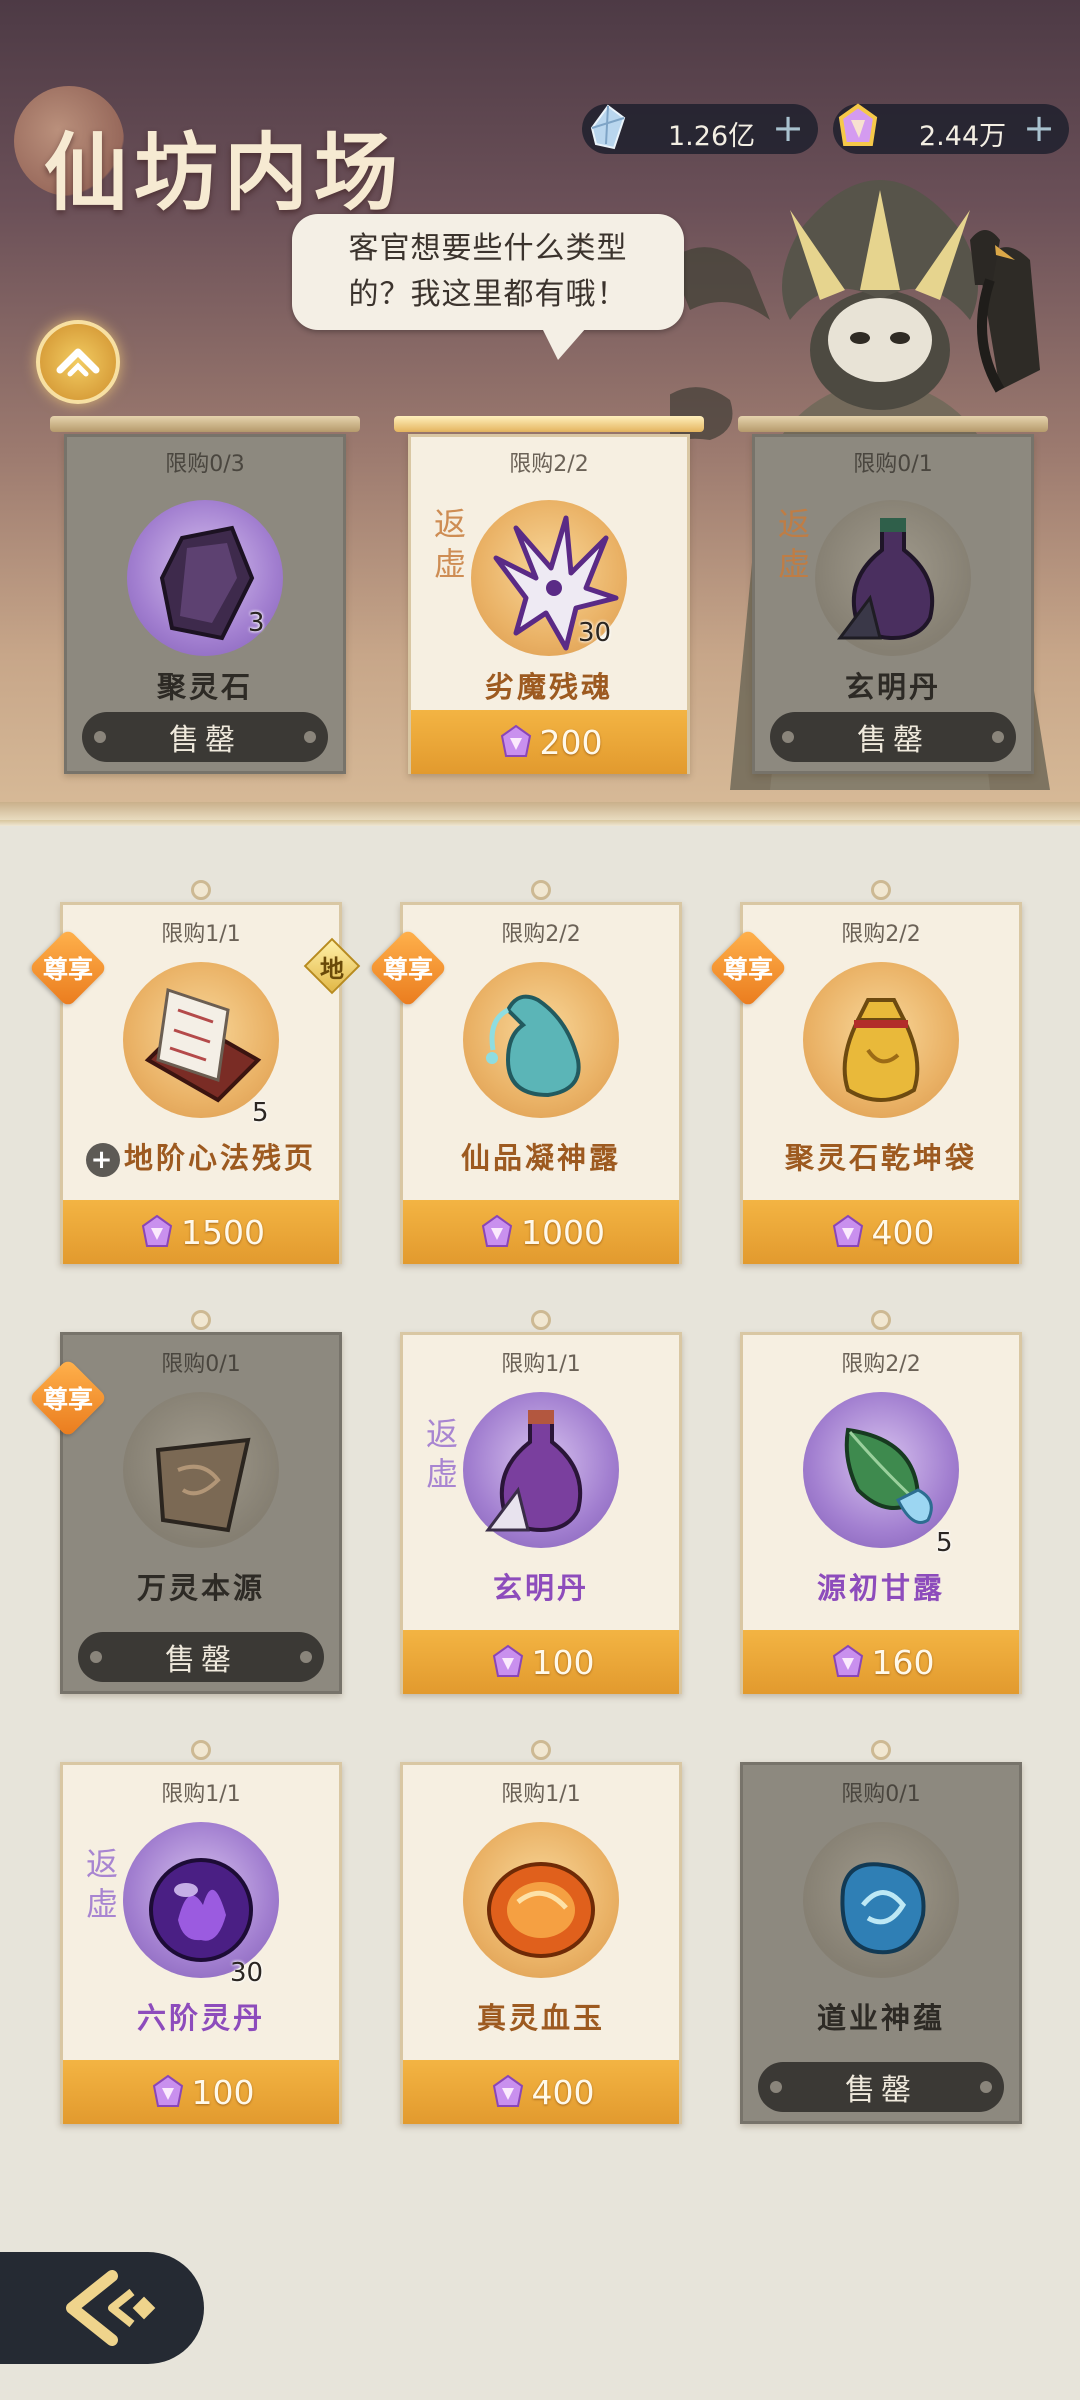 This screenshot has width=1080, height=2400. Describe the element at coordinates (488, 248) in the screenshot. I see `npc-dialog-line-1: 客官想要些什么类型` at that location.